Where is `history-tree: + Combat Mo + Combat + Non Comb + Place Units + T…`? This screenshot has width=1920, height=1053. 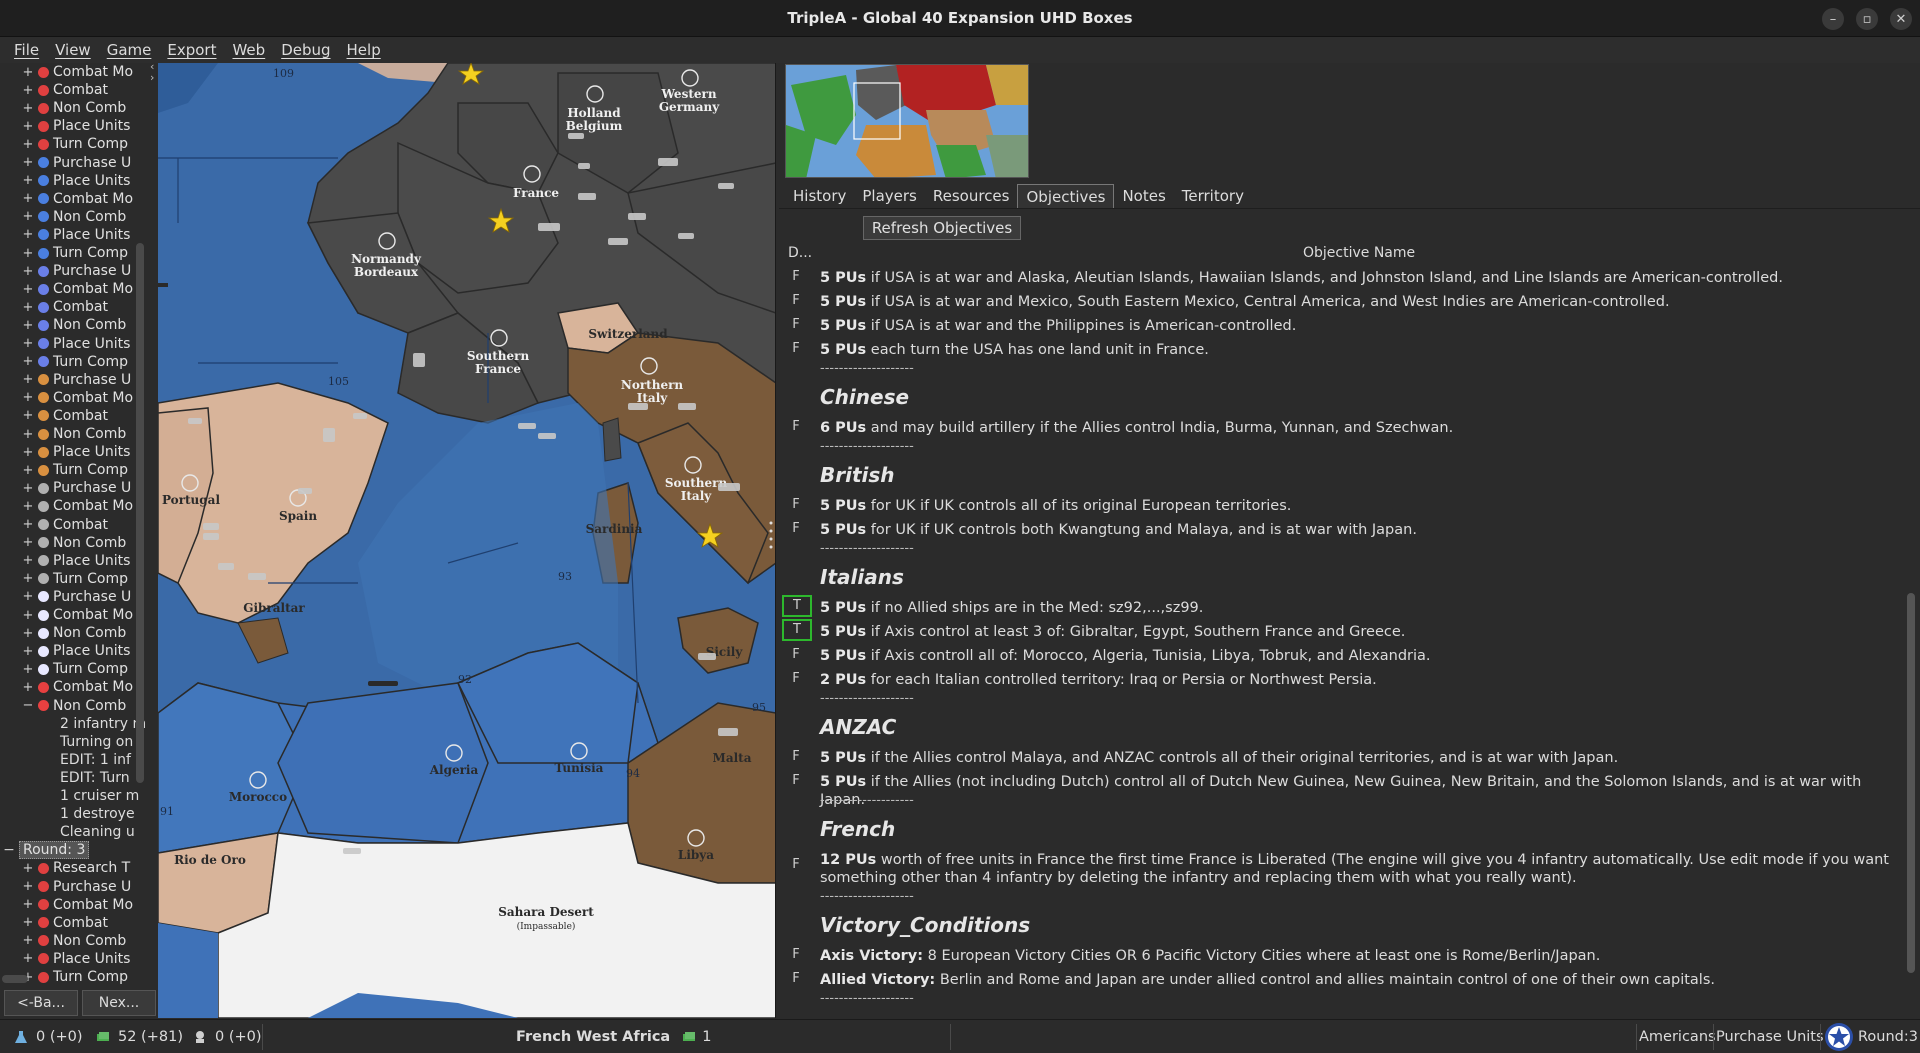
history-tree: + Combat Mo + Combat + Non Comb + Place Units + T… is located at coordinates (80, 526).